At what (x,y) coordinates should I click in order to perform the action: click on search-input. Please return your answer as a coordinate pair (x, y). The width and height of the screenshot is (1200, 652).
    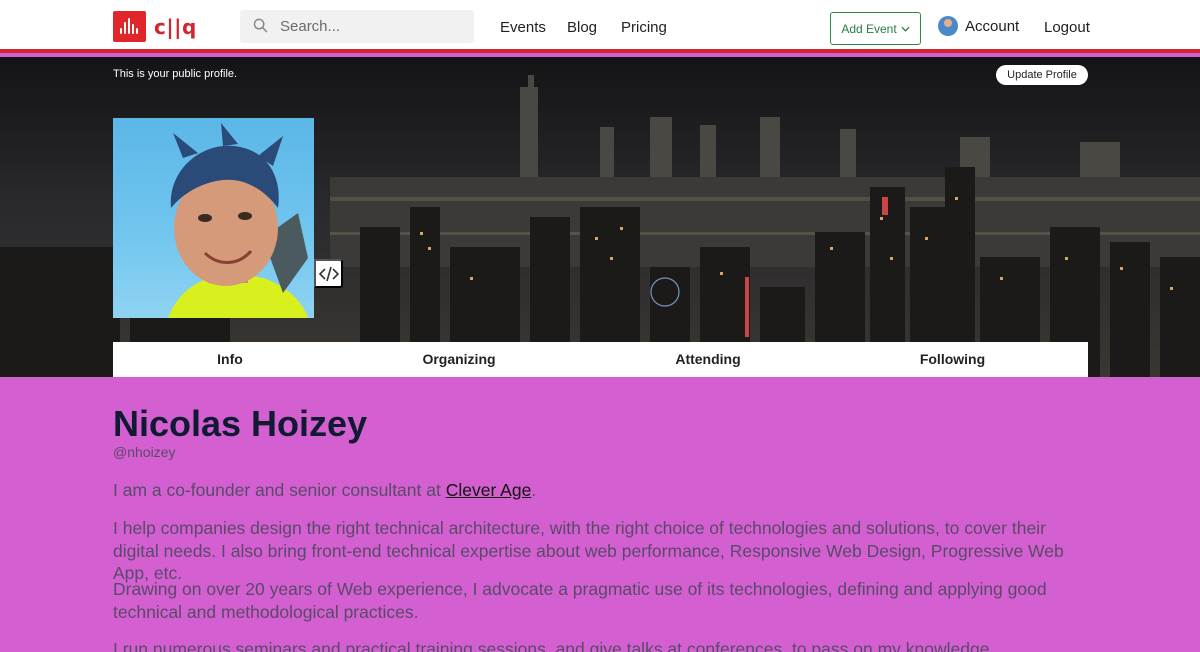
    Looking at the image, I should click on (372, 26).